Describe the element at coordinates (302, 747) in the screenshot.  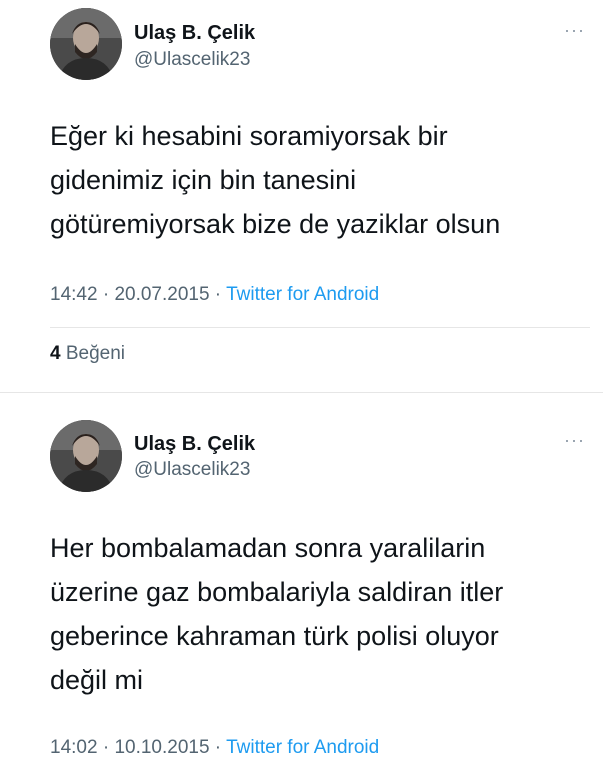
I see `tweet-source-link: Twitter for Android` at that location.